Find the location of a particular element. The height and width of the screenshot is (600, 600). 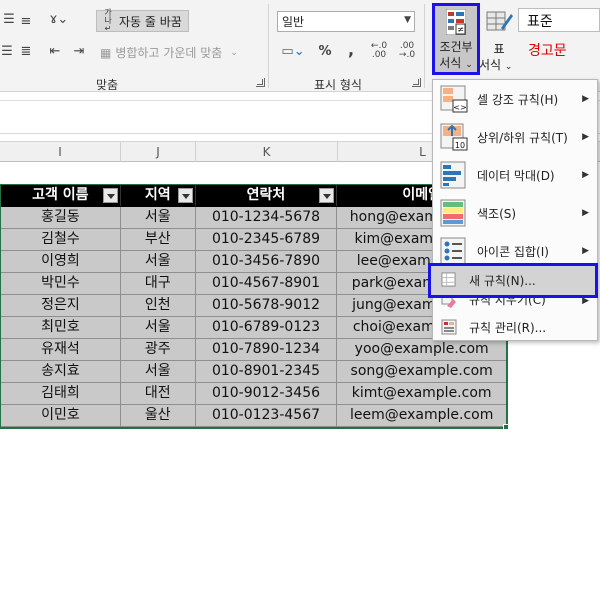

table-row: 최민호 서울 010-6789-0123 choi@example.com is located at coordinates (253, 328).